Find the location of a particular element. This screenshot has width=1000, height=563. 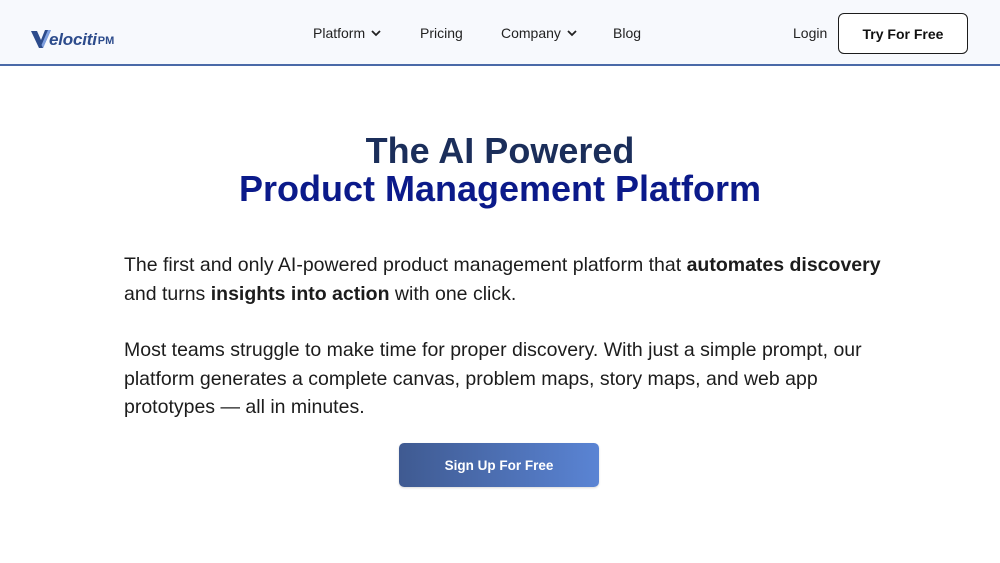

nav-item-label: Pricing is located at coordinates (441, 33).